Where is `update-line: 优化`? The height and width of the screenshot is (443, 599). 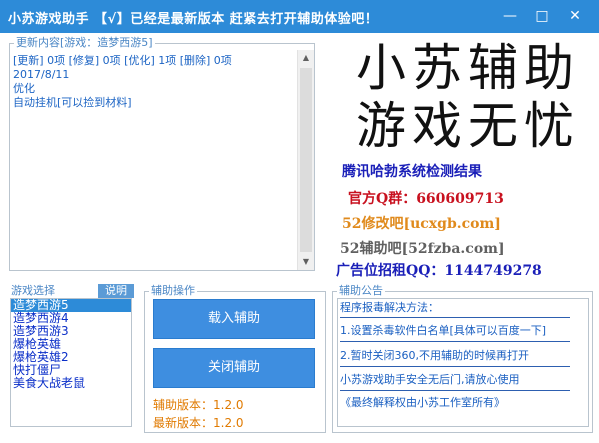
update-line: 优化 is located at coordinates (24, 88).